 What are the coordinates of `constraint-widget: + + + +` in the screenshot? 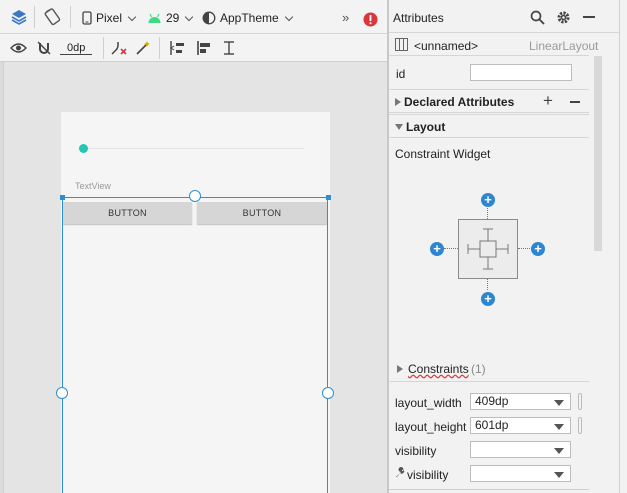 It's located at (494, 246).